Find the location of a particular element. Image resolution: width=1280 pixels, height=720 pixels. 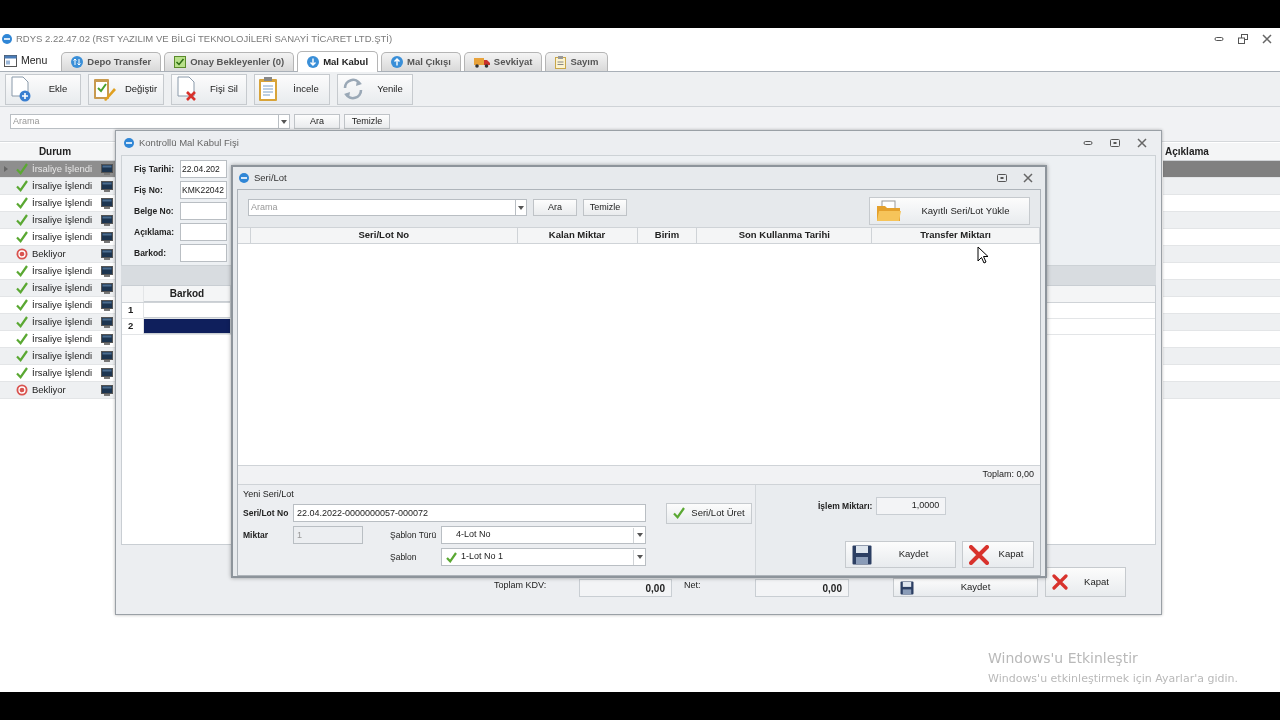

column-header: Son Kullanma Tarihi is located at coordinates (784, 235).